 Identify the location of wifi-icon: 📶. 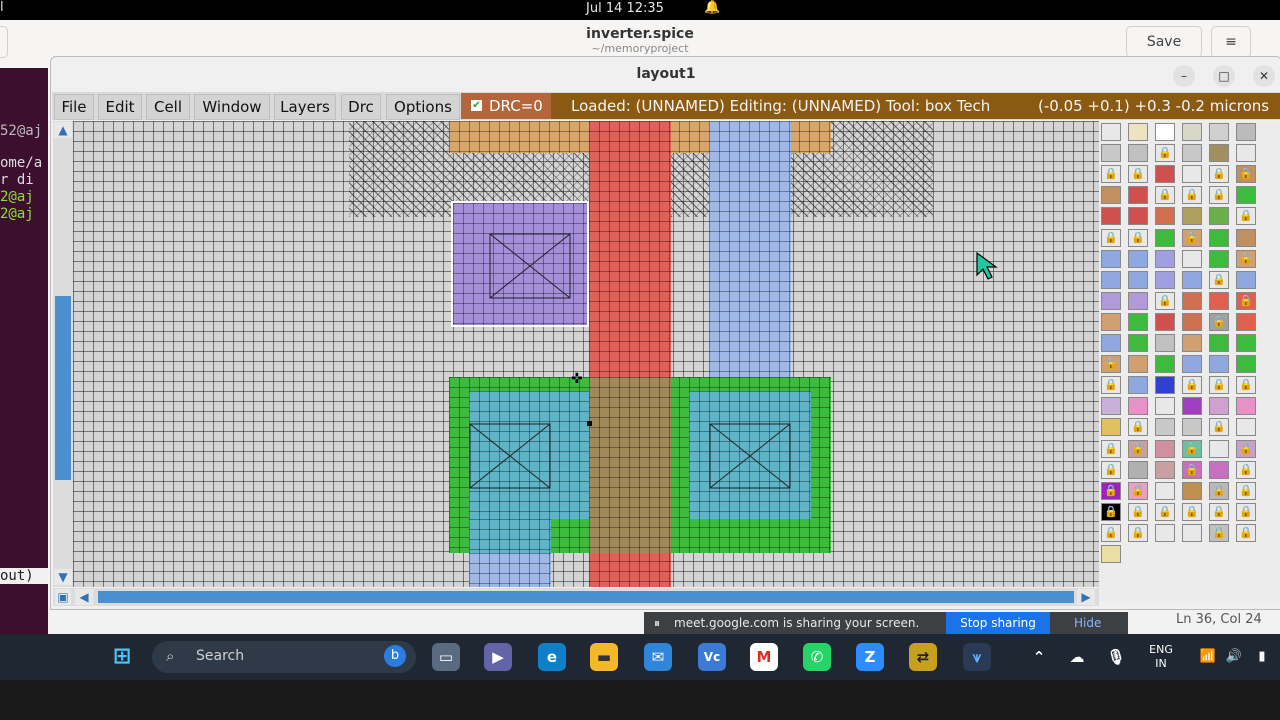
(1208, 657).